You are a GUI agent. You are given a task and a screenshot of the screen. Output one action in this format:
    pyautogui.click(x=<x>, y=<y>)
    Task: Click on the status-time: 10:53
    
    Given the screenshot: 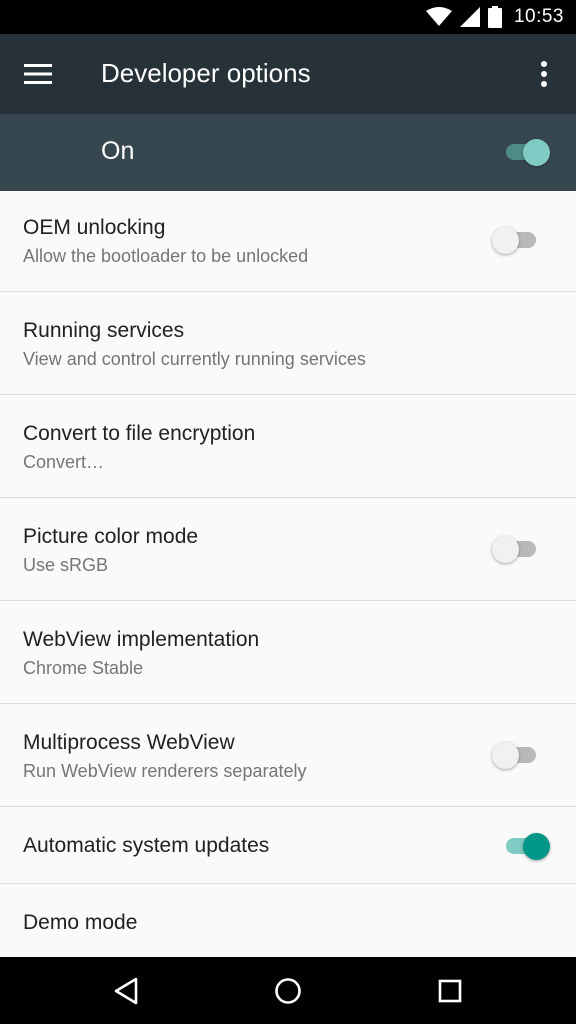 What is the action you would take?
    pyautogui.click(x=538, y=16)
    